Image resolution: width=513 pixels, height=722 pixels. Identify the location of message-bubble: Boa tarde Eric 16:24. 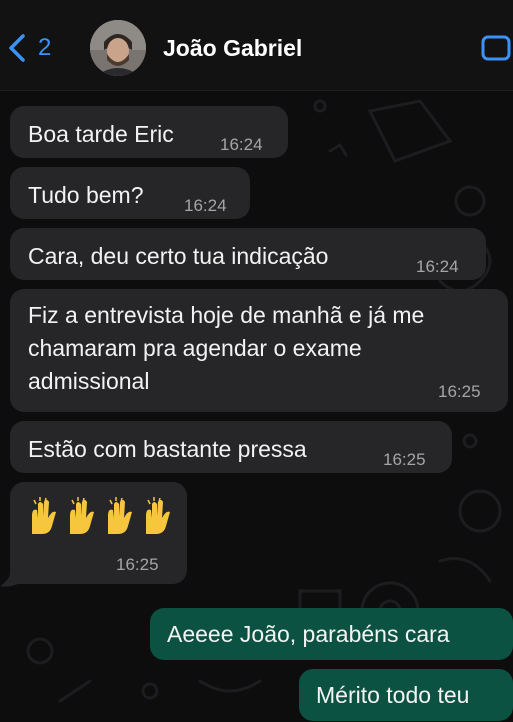
(149, 132).